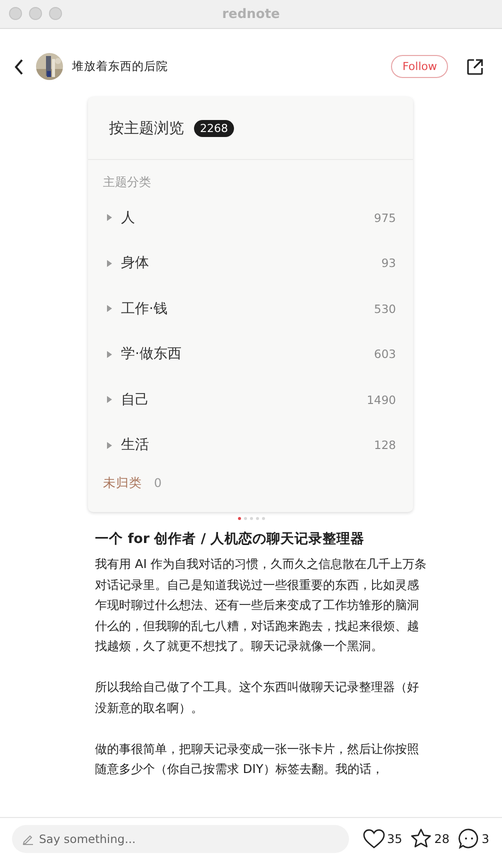  What do you see at coordinates (214, 128) in the screenshot?
I see `count-badge: 2268` at bounding box center [214, 128].